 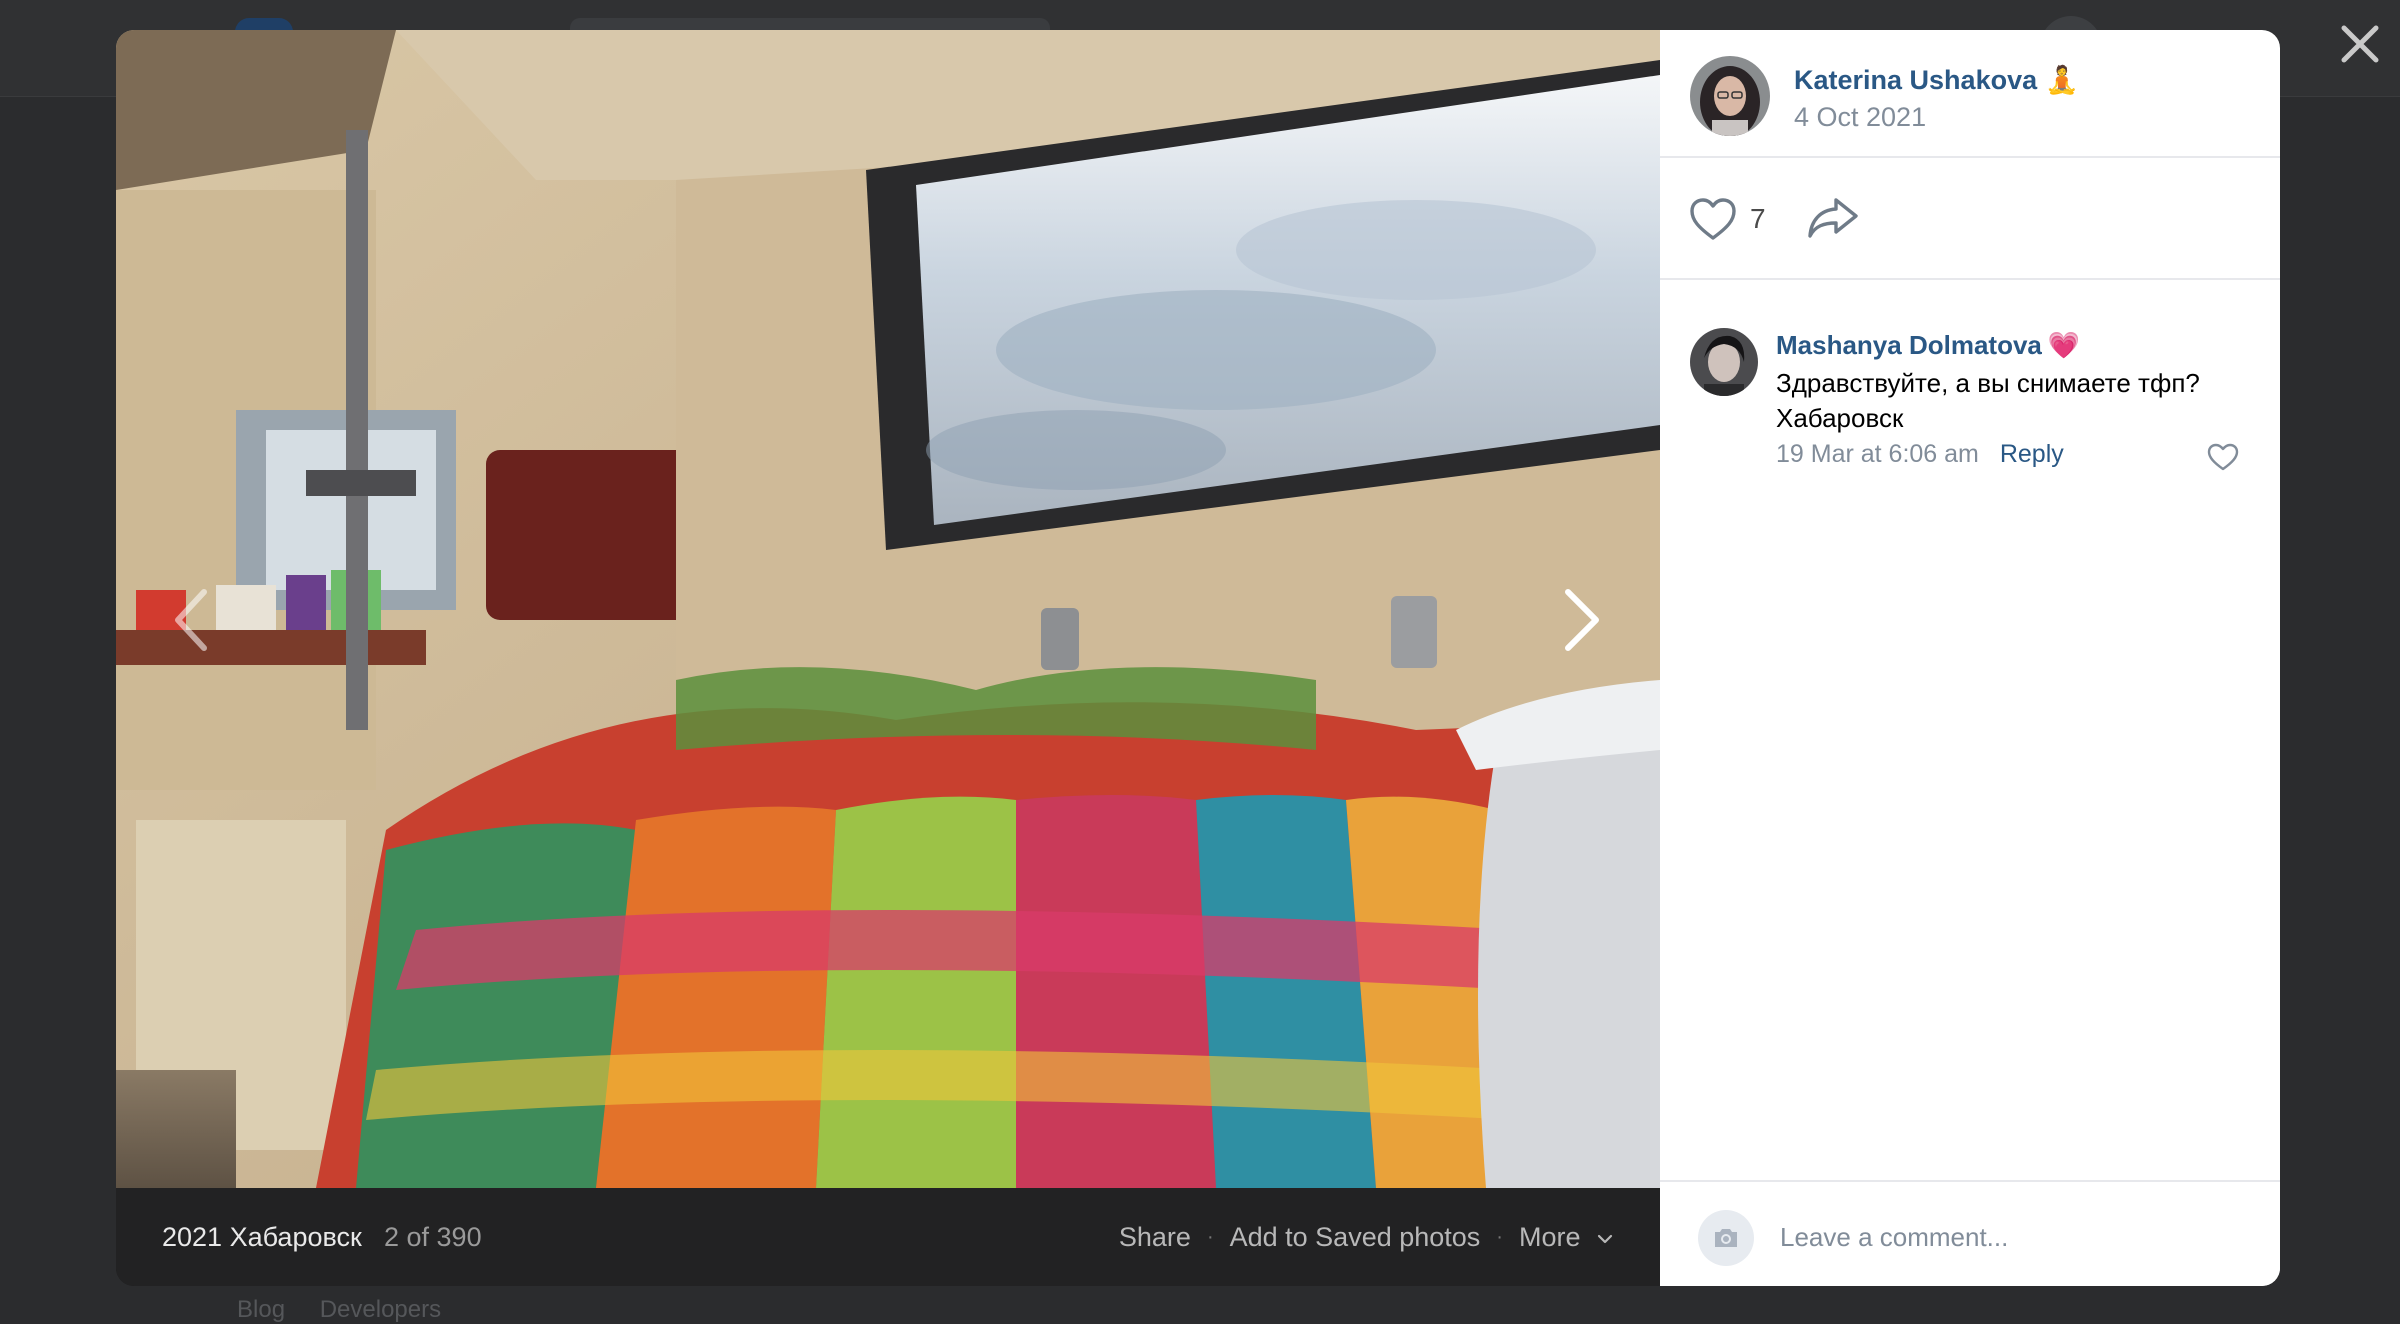 I want to click on comment-composer, so click(x=1970, y=1233).